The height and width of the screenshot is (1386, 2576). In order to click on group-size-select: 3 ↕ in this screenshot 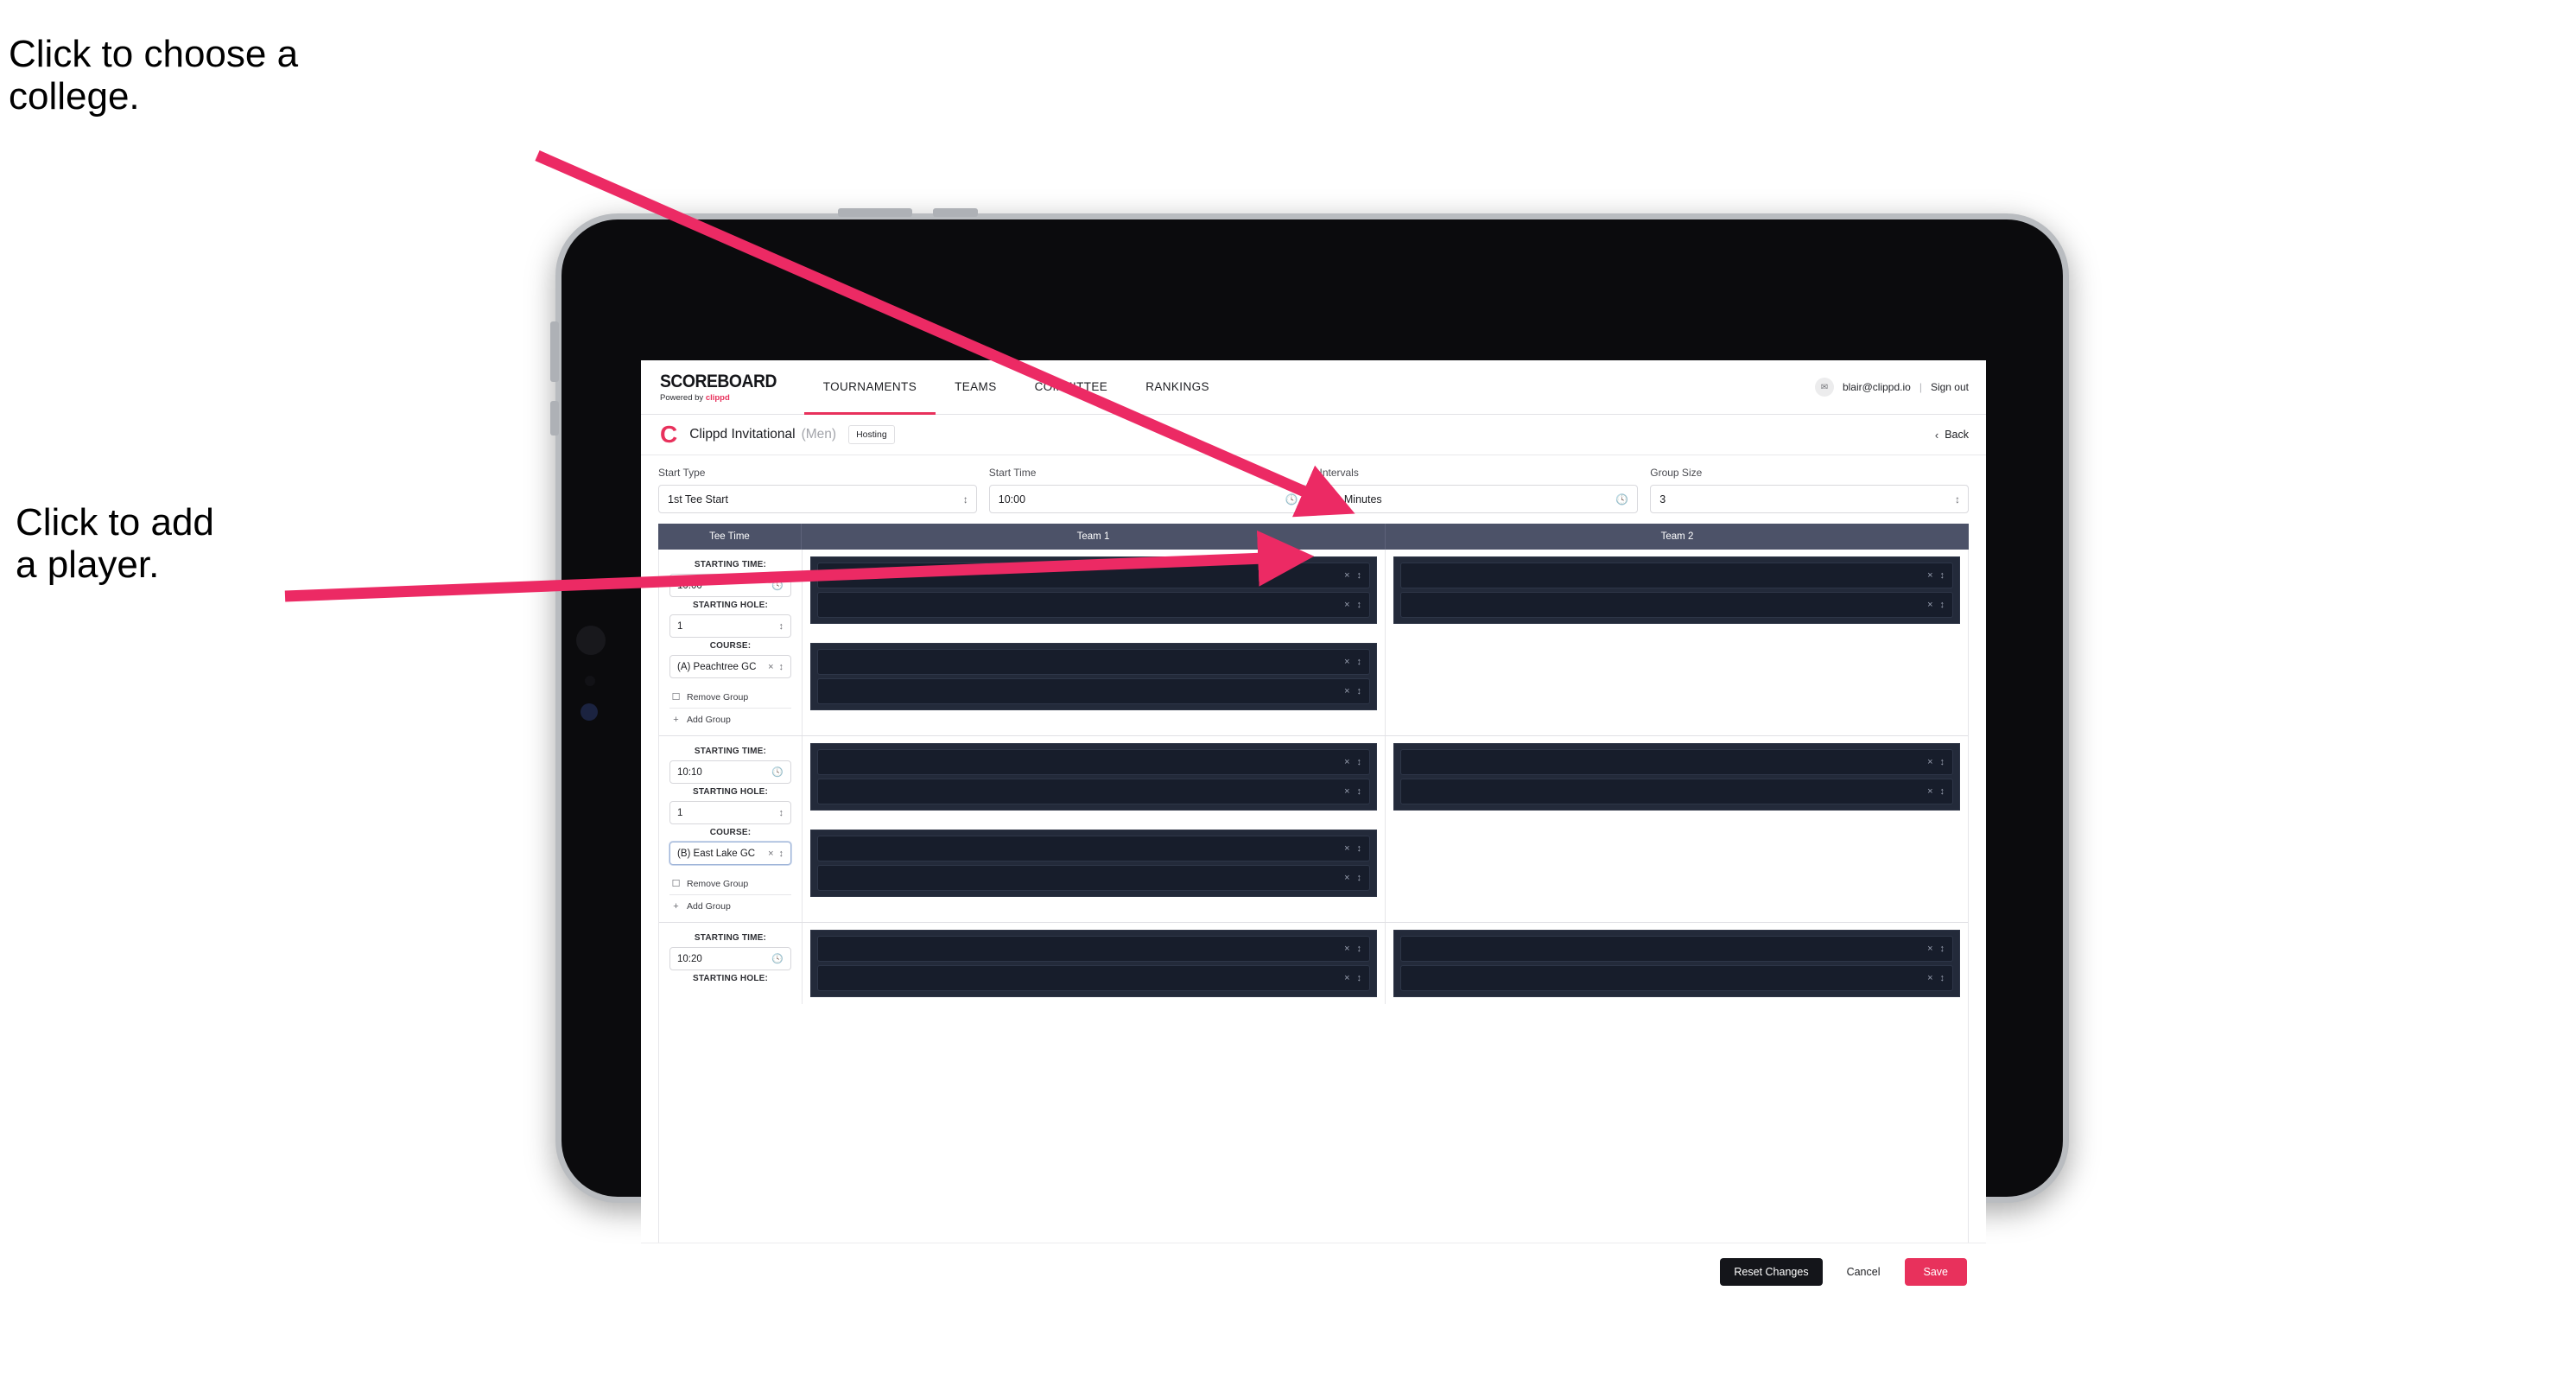, I will do `click(1809, 499)`.